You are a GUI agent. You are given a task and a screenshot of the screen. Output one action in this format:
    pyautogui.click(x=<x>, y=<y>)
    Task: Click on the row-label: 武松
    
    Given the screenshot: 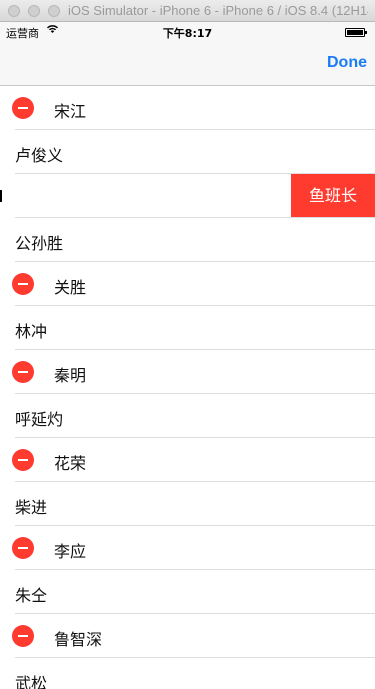 What is the action you would take?
    pyautogui.click(x=31, y=681)
    